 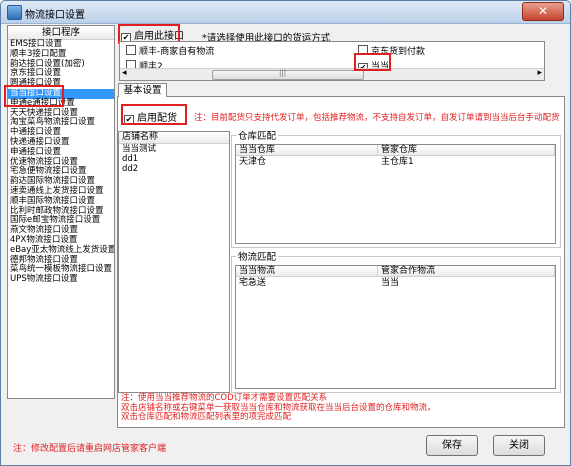 I want to click on column-header: 管家合作物流, so click(x=466, y=271).